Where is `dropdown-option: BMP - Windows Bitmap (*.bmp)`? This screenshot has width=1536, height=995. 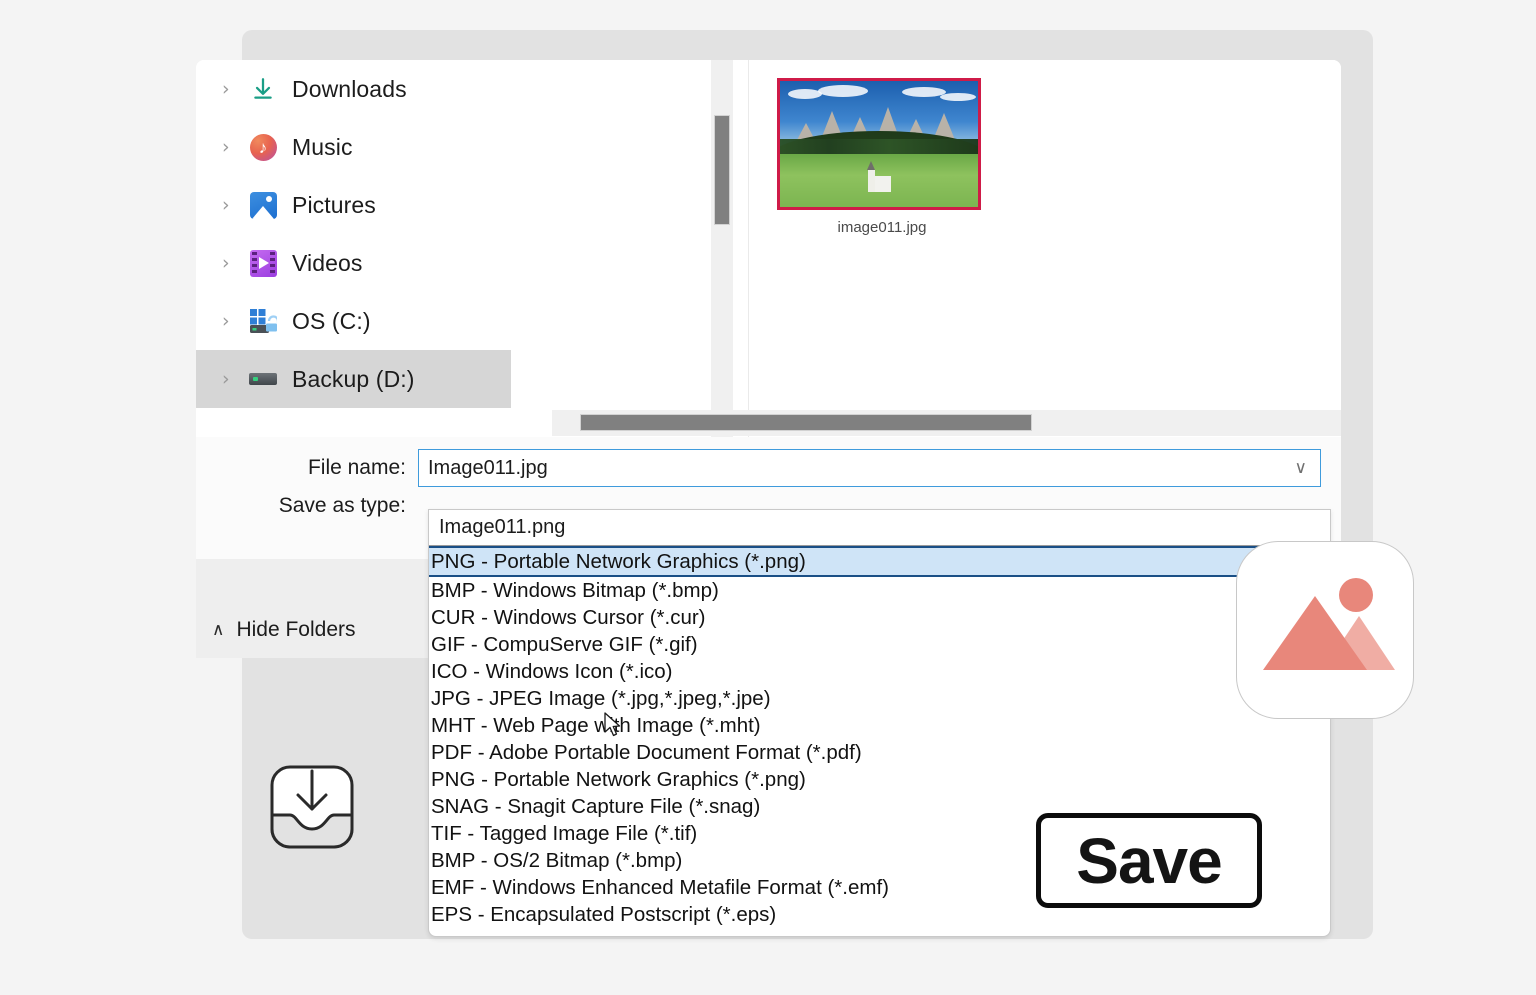
dropdown-option: BMP - Windows Bitmap (*.bmp) is located at coordinates (879, 590).